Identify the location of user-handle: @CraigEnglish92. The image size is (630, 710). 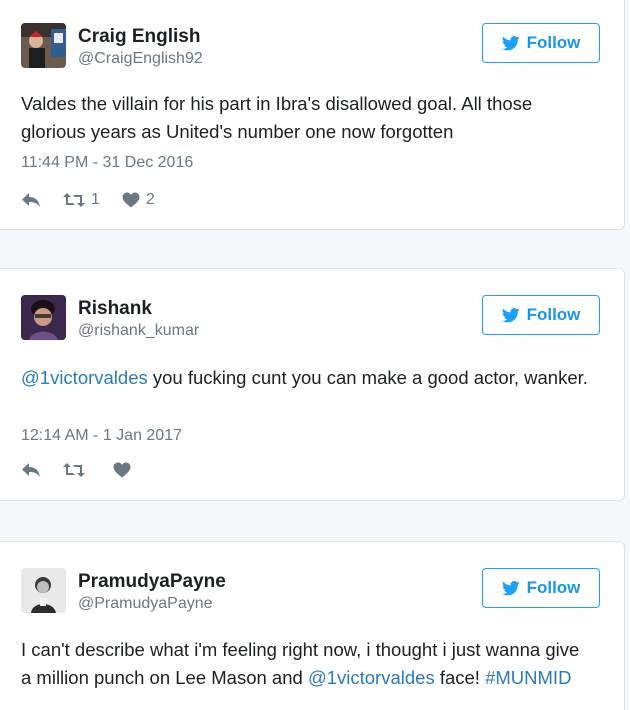
(140, 59).